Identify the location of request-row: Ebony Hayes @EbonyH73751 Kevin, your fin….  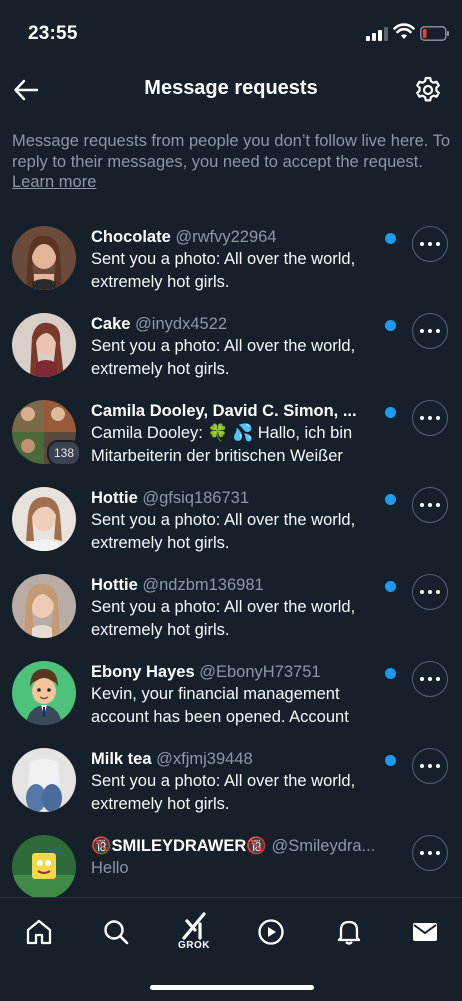
(231, 694).